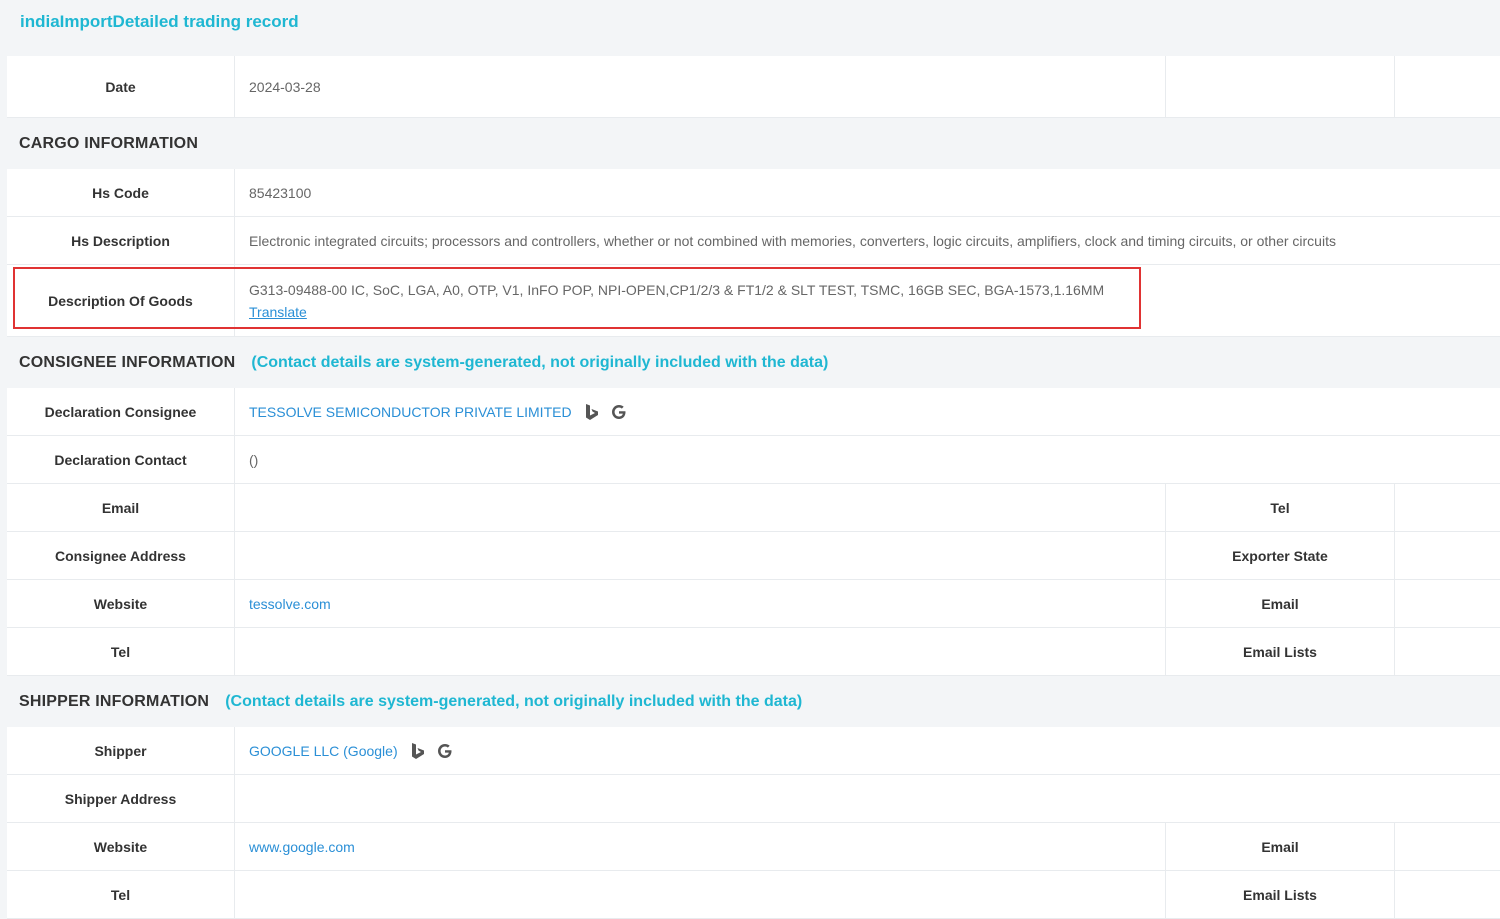 This screenshot has height=919, width=1500. Describe the element at coordinates (109, 143) in the screenshot. I see `cargo-section-title: CARGO INFORMATION` at that location.